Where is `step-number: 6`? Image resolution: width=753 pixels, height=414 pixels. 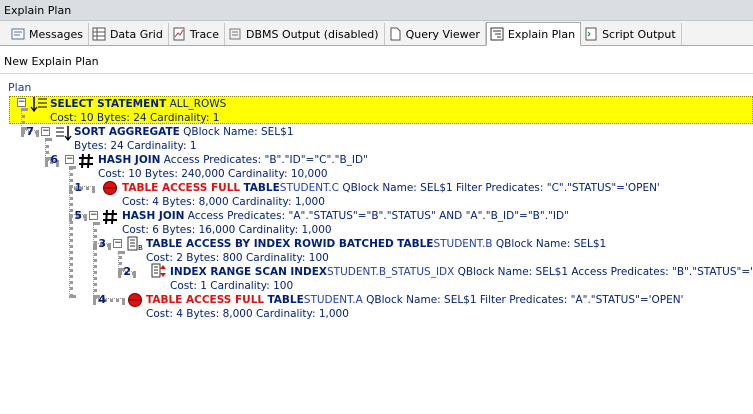 step-number: 6 is located at coordinates (54, 159).